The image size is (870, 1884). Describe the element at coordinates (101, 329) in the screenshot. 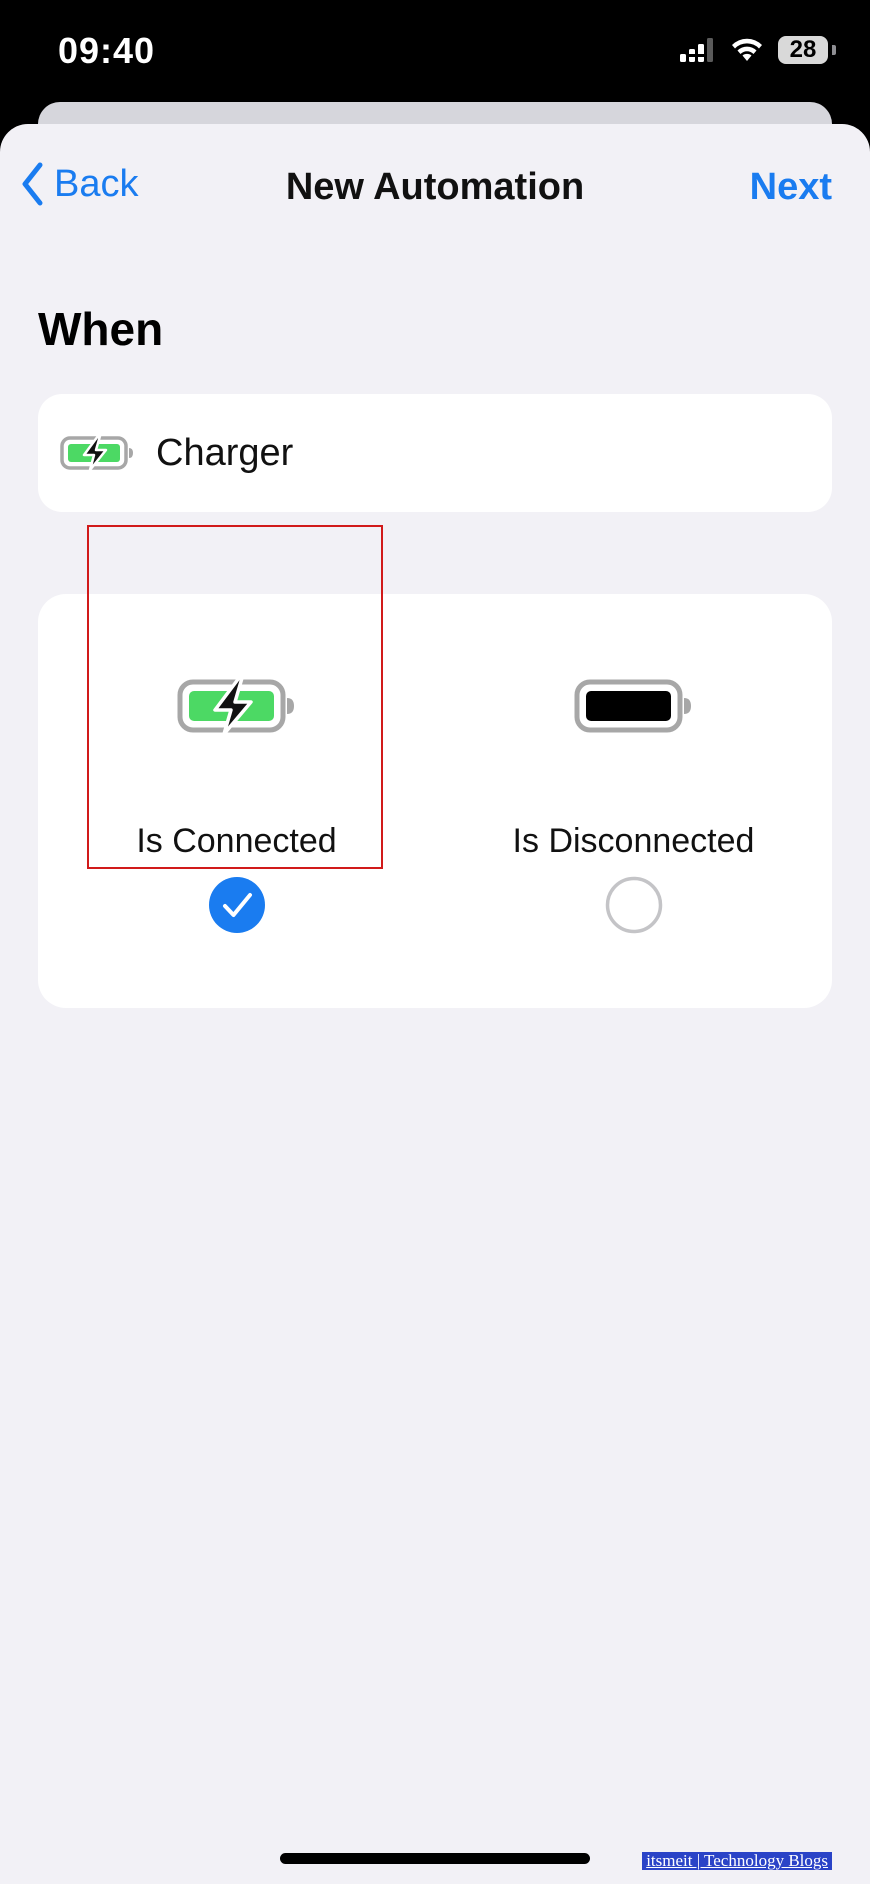

I see `section-heading: When` at that location.